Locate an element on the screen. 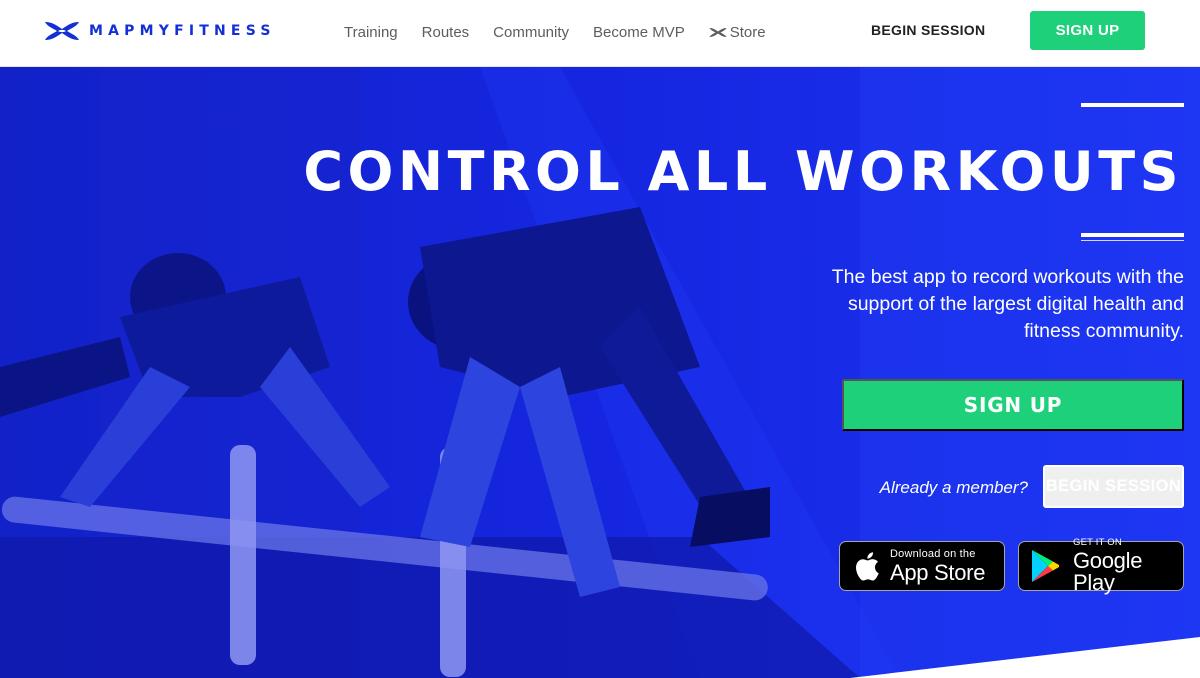 This screenshot has width=1200, height=678. logo: MAPMYFITNESS is located at coordinates (160, 31).